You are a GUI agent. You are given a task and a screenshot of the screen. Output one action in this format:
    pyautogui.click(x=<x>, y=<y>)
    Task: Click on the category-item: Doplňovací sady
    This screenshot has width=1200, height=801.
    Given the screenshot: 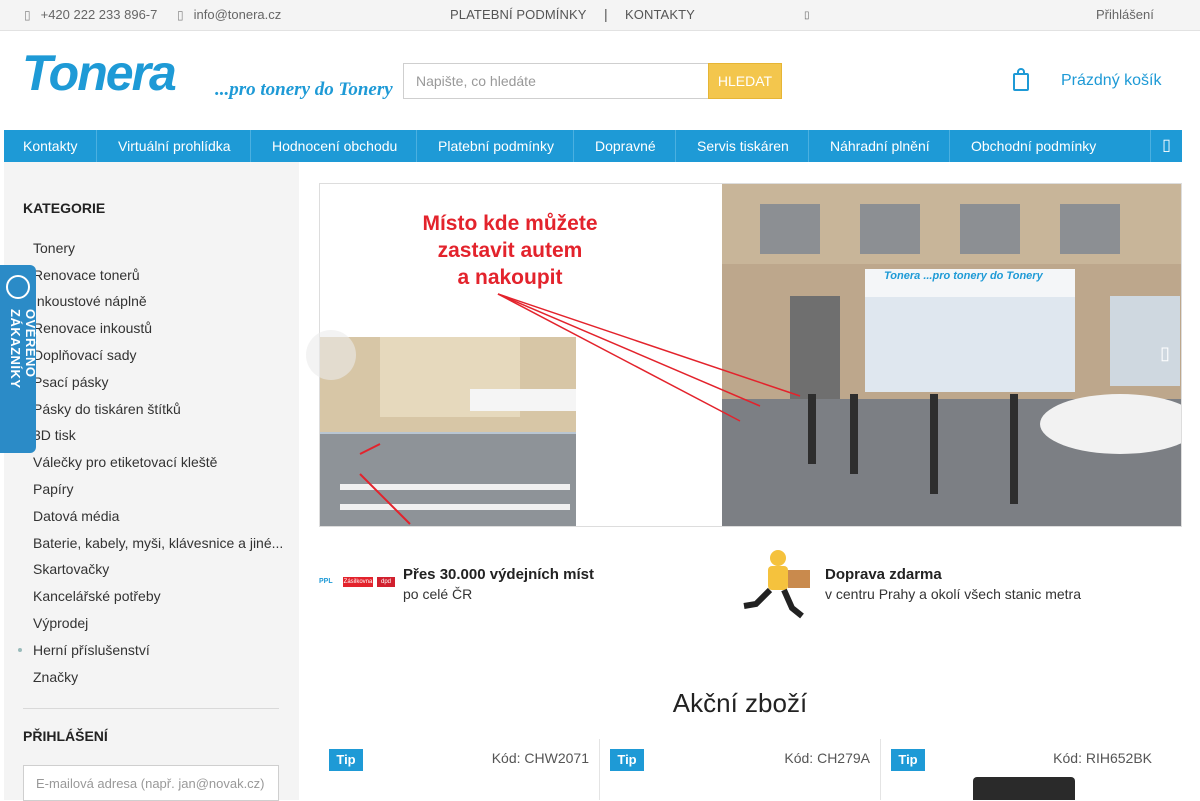 What is the action you would take?
    pyautogui.click(x=85, y=355)
    